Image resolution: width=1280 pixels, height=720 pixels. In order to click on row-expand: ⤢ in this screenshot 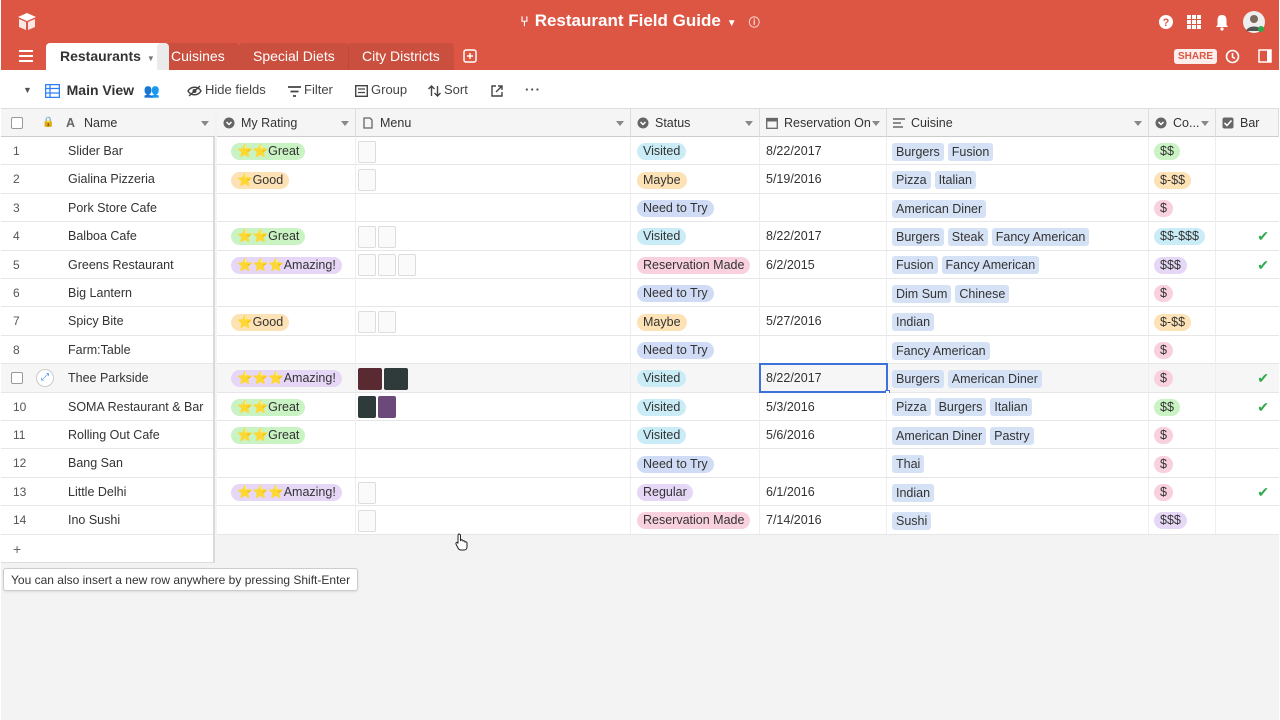, I will do `click(46, 378)`.